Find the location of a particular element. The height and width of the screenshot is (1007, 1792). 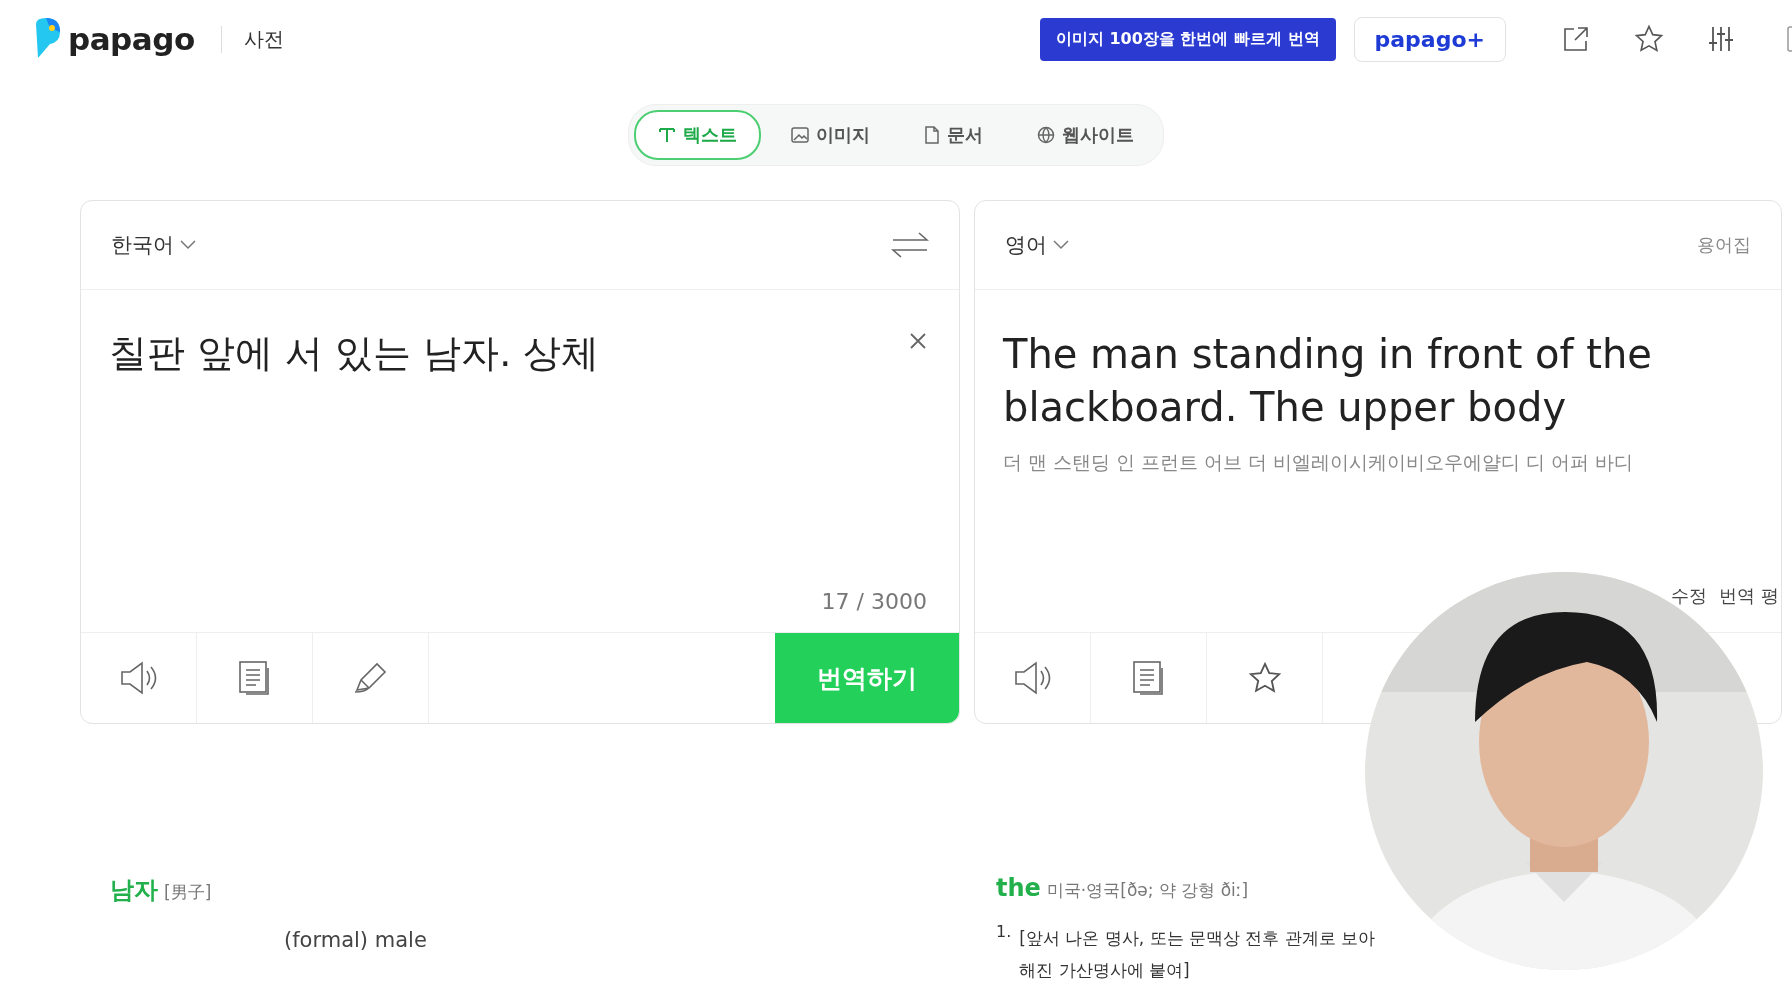

mode-tab: 웹사이트 is located at coordinates (1085, 135).